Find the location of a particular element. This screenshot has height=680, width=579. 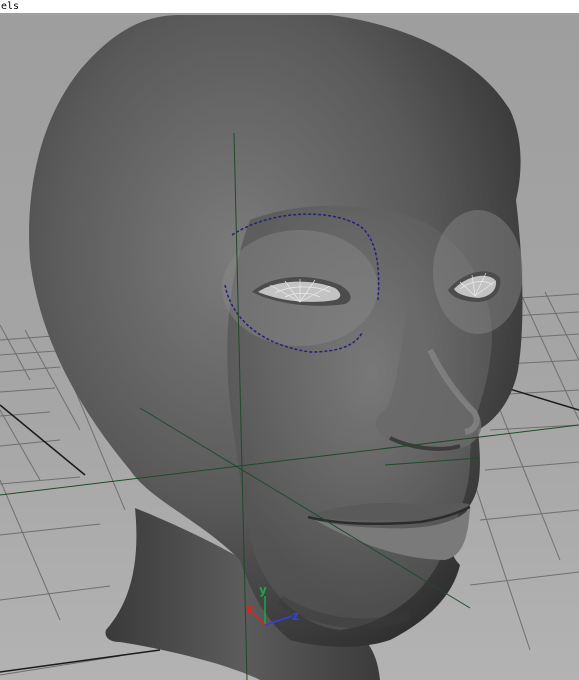

axis-y-label: y is located at coordinates (263, 590).